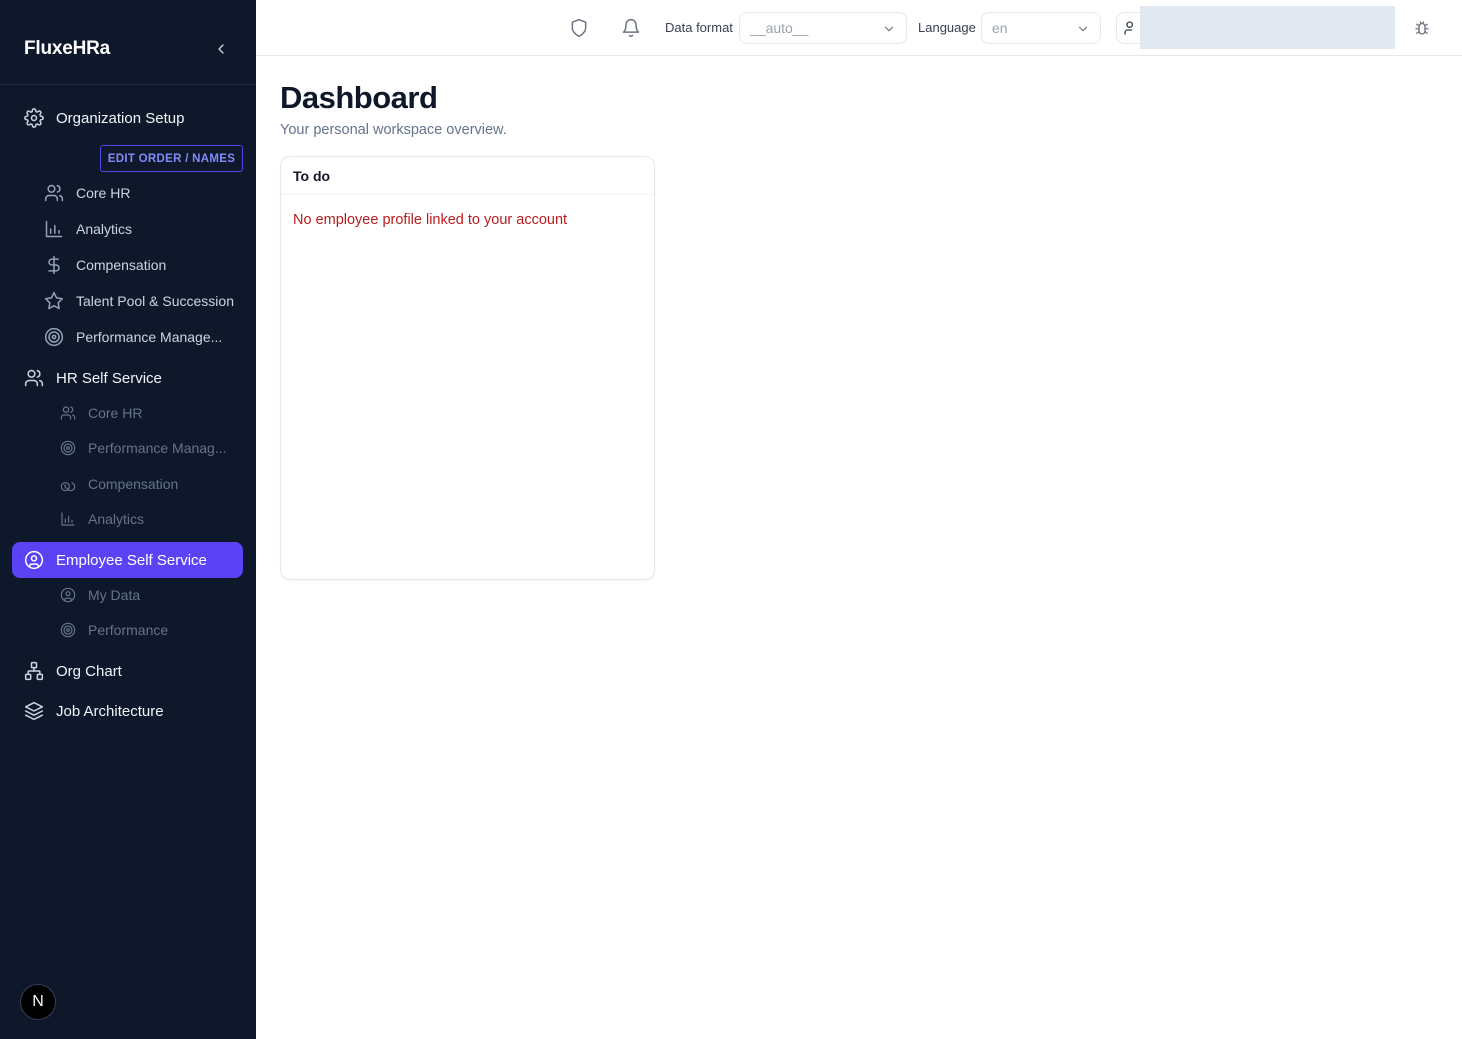  I want to click on user-info-placeholder, so click(1267, 27).